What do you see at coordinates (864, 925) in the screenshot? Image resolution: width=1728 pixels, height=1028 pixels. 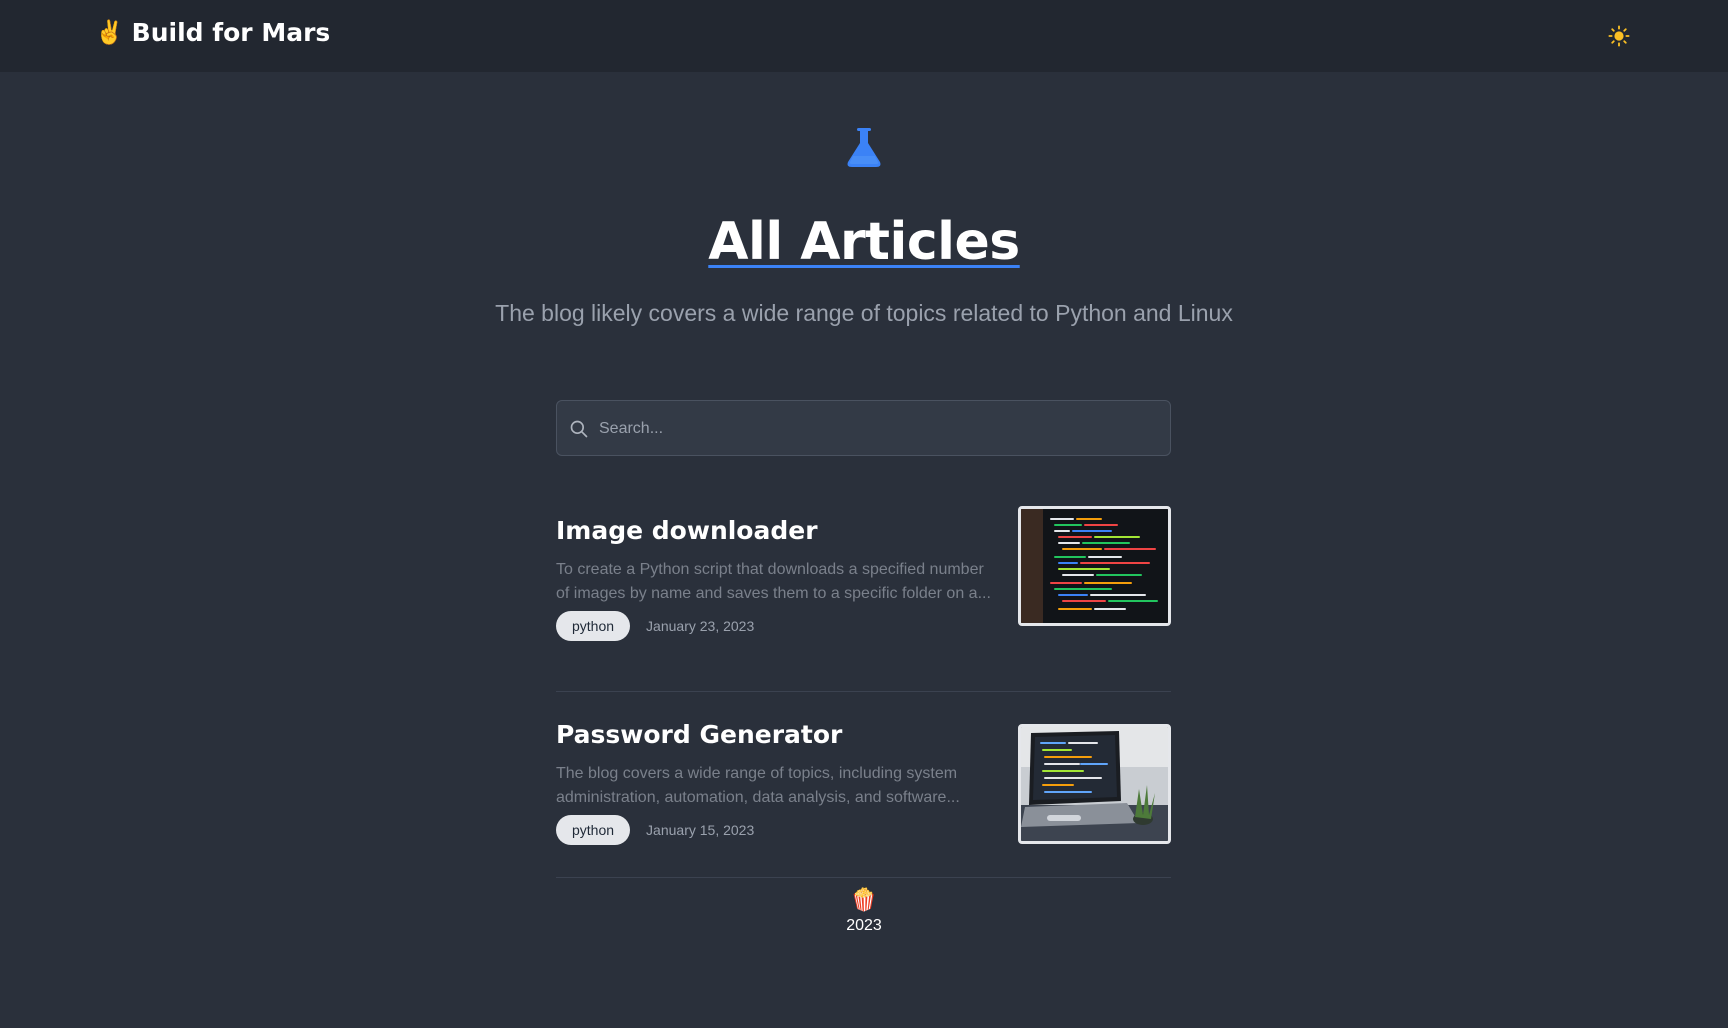 I see `footer-year: 2023` at bounding box center [864, 925].